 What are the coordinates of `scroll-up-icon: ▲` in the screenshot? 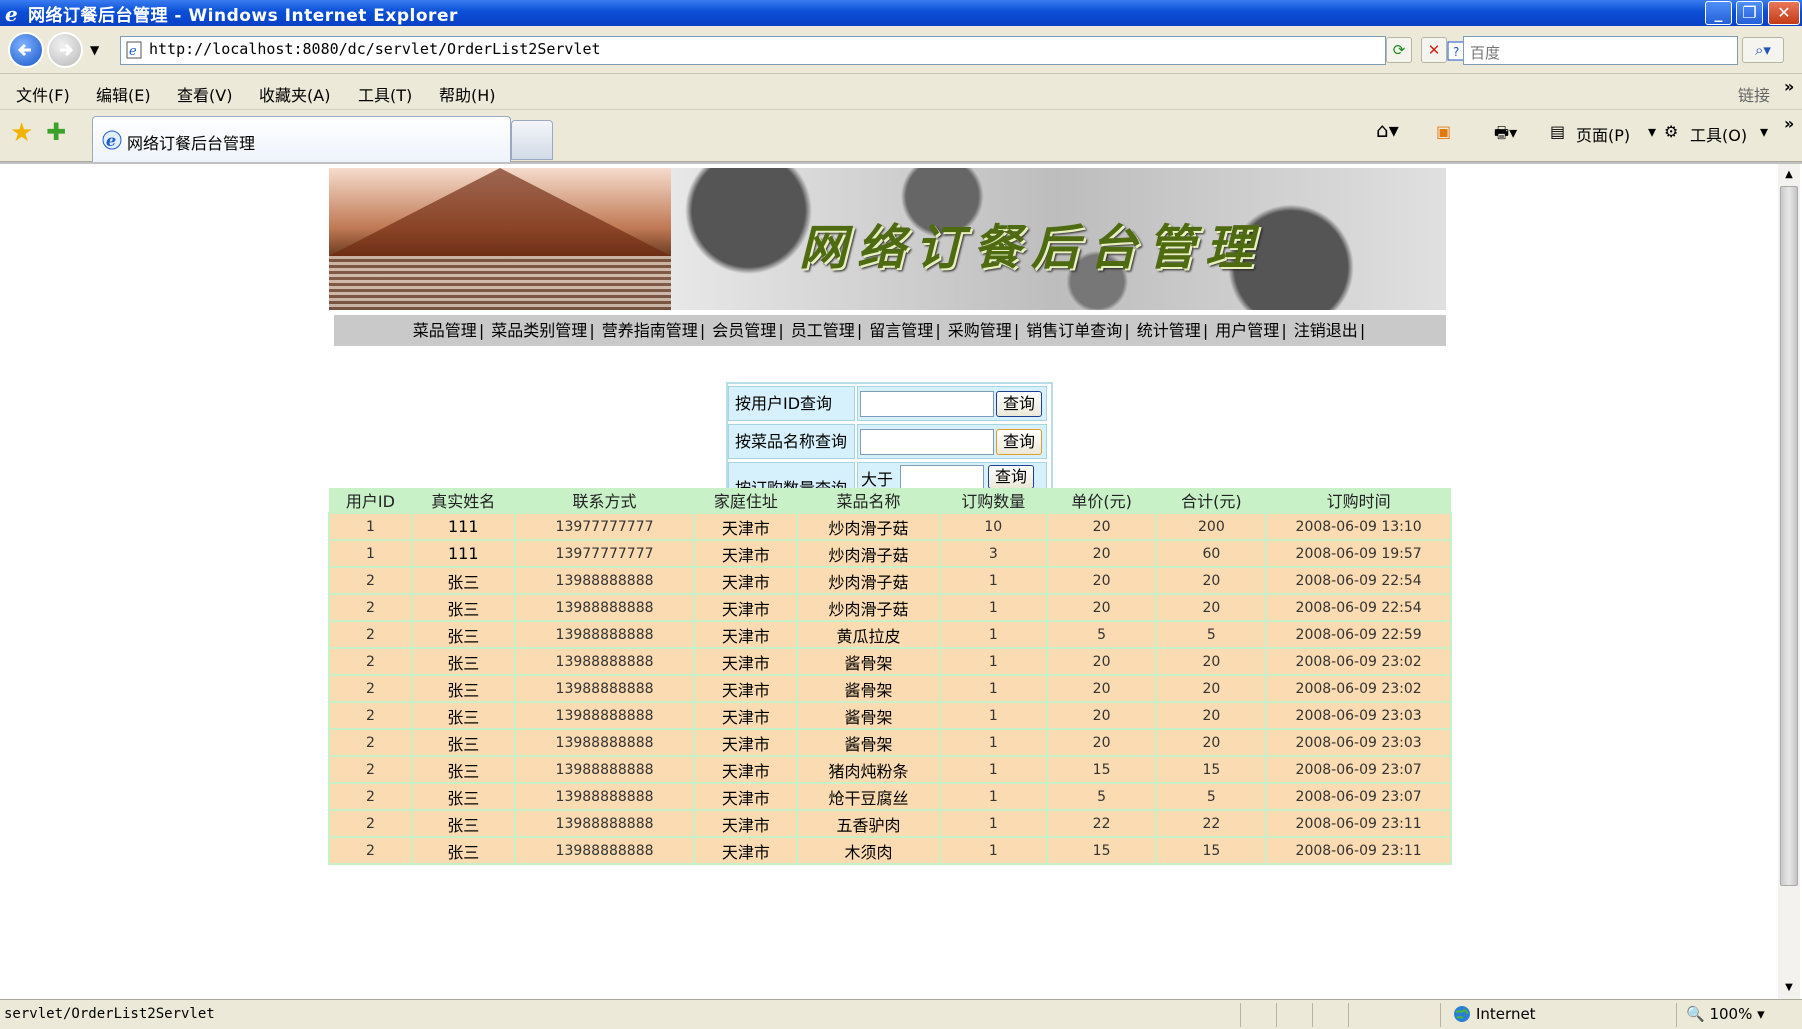 It's located at (1789, 175).